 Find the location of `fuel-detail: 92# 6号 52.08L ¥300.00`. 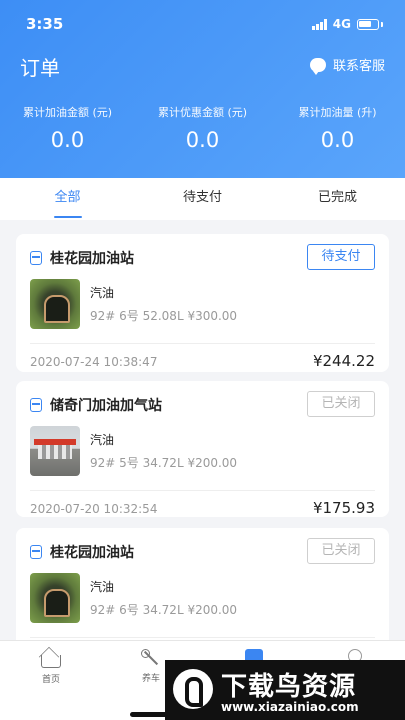

fuel-detail: 92# 6号 52.08L ¥300.00 is located at coordinates (164, 316).